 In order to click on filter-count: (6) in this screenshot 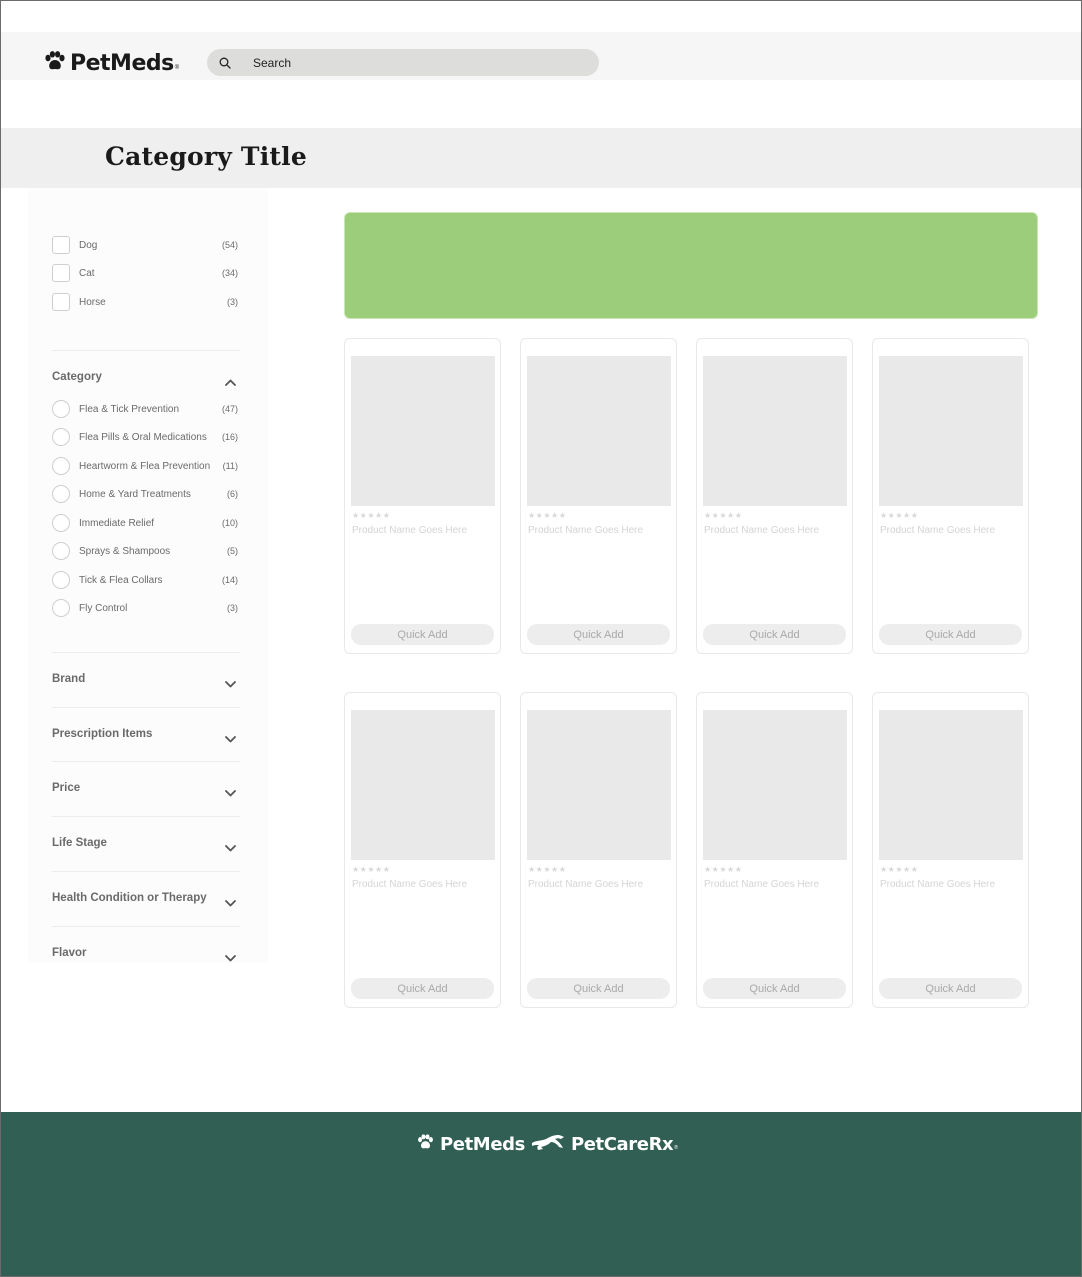, I will do `click(232, 494)`.